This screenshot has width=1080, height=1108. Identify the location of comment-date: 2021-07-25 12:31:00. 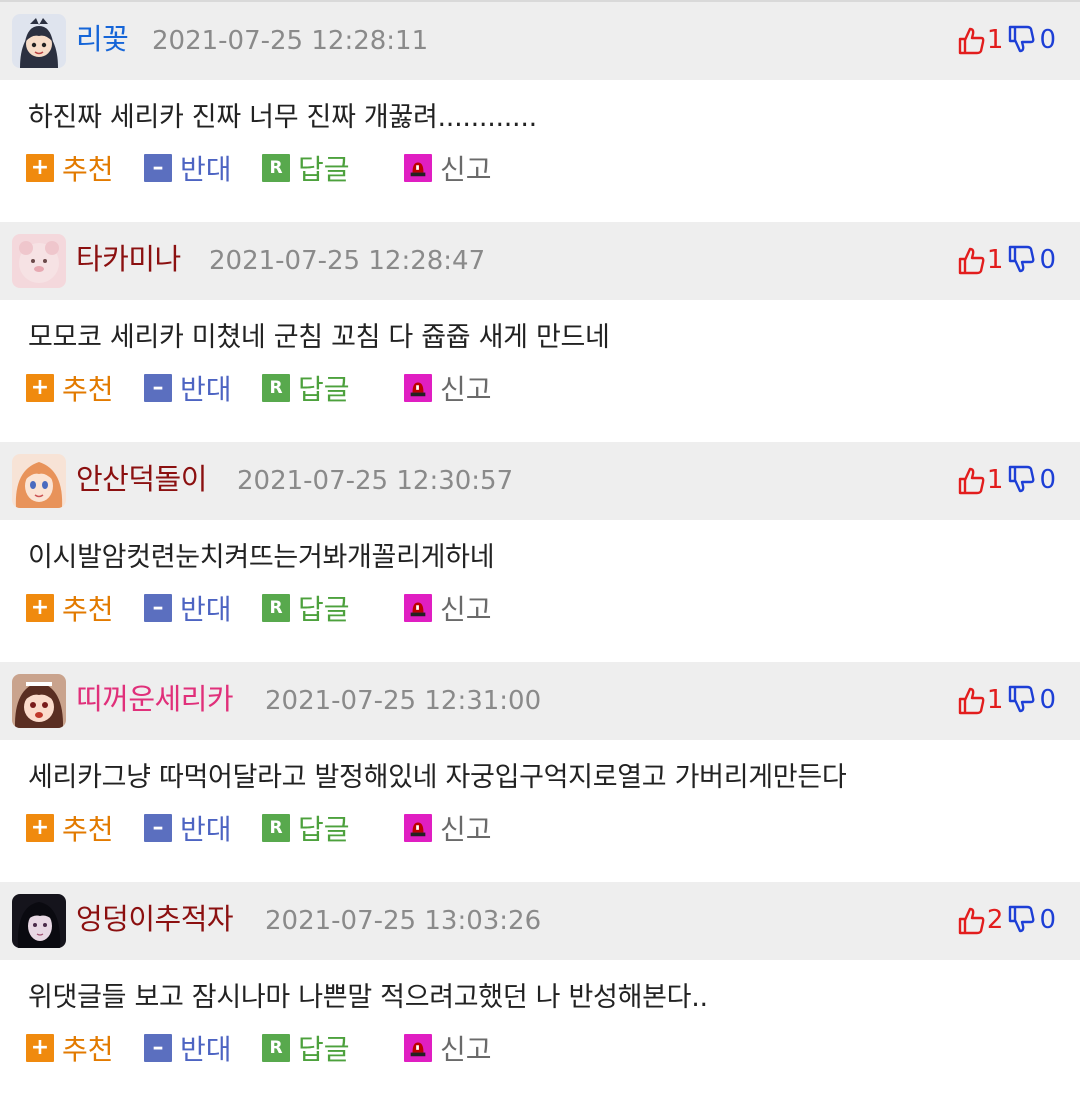
(403, 701).